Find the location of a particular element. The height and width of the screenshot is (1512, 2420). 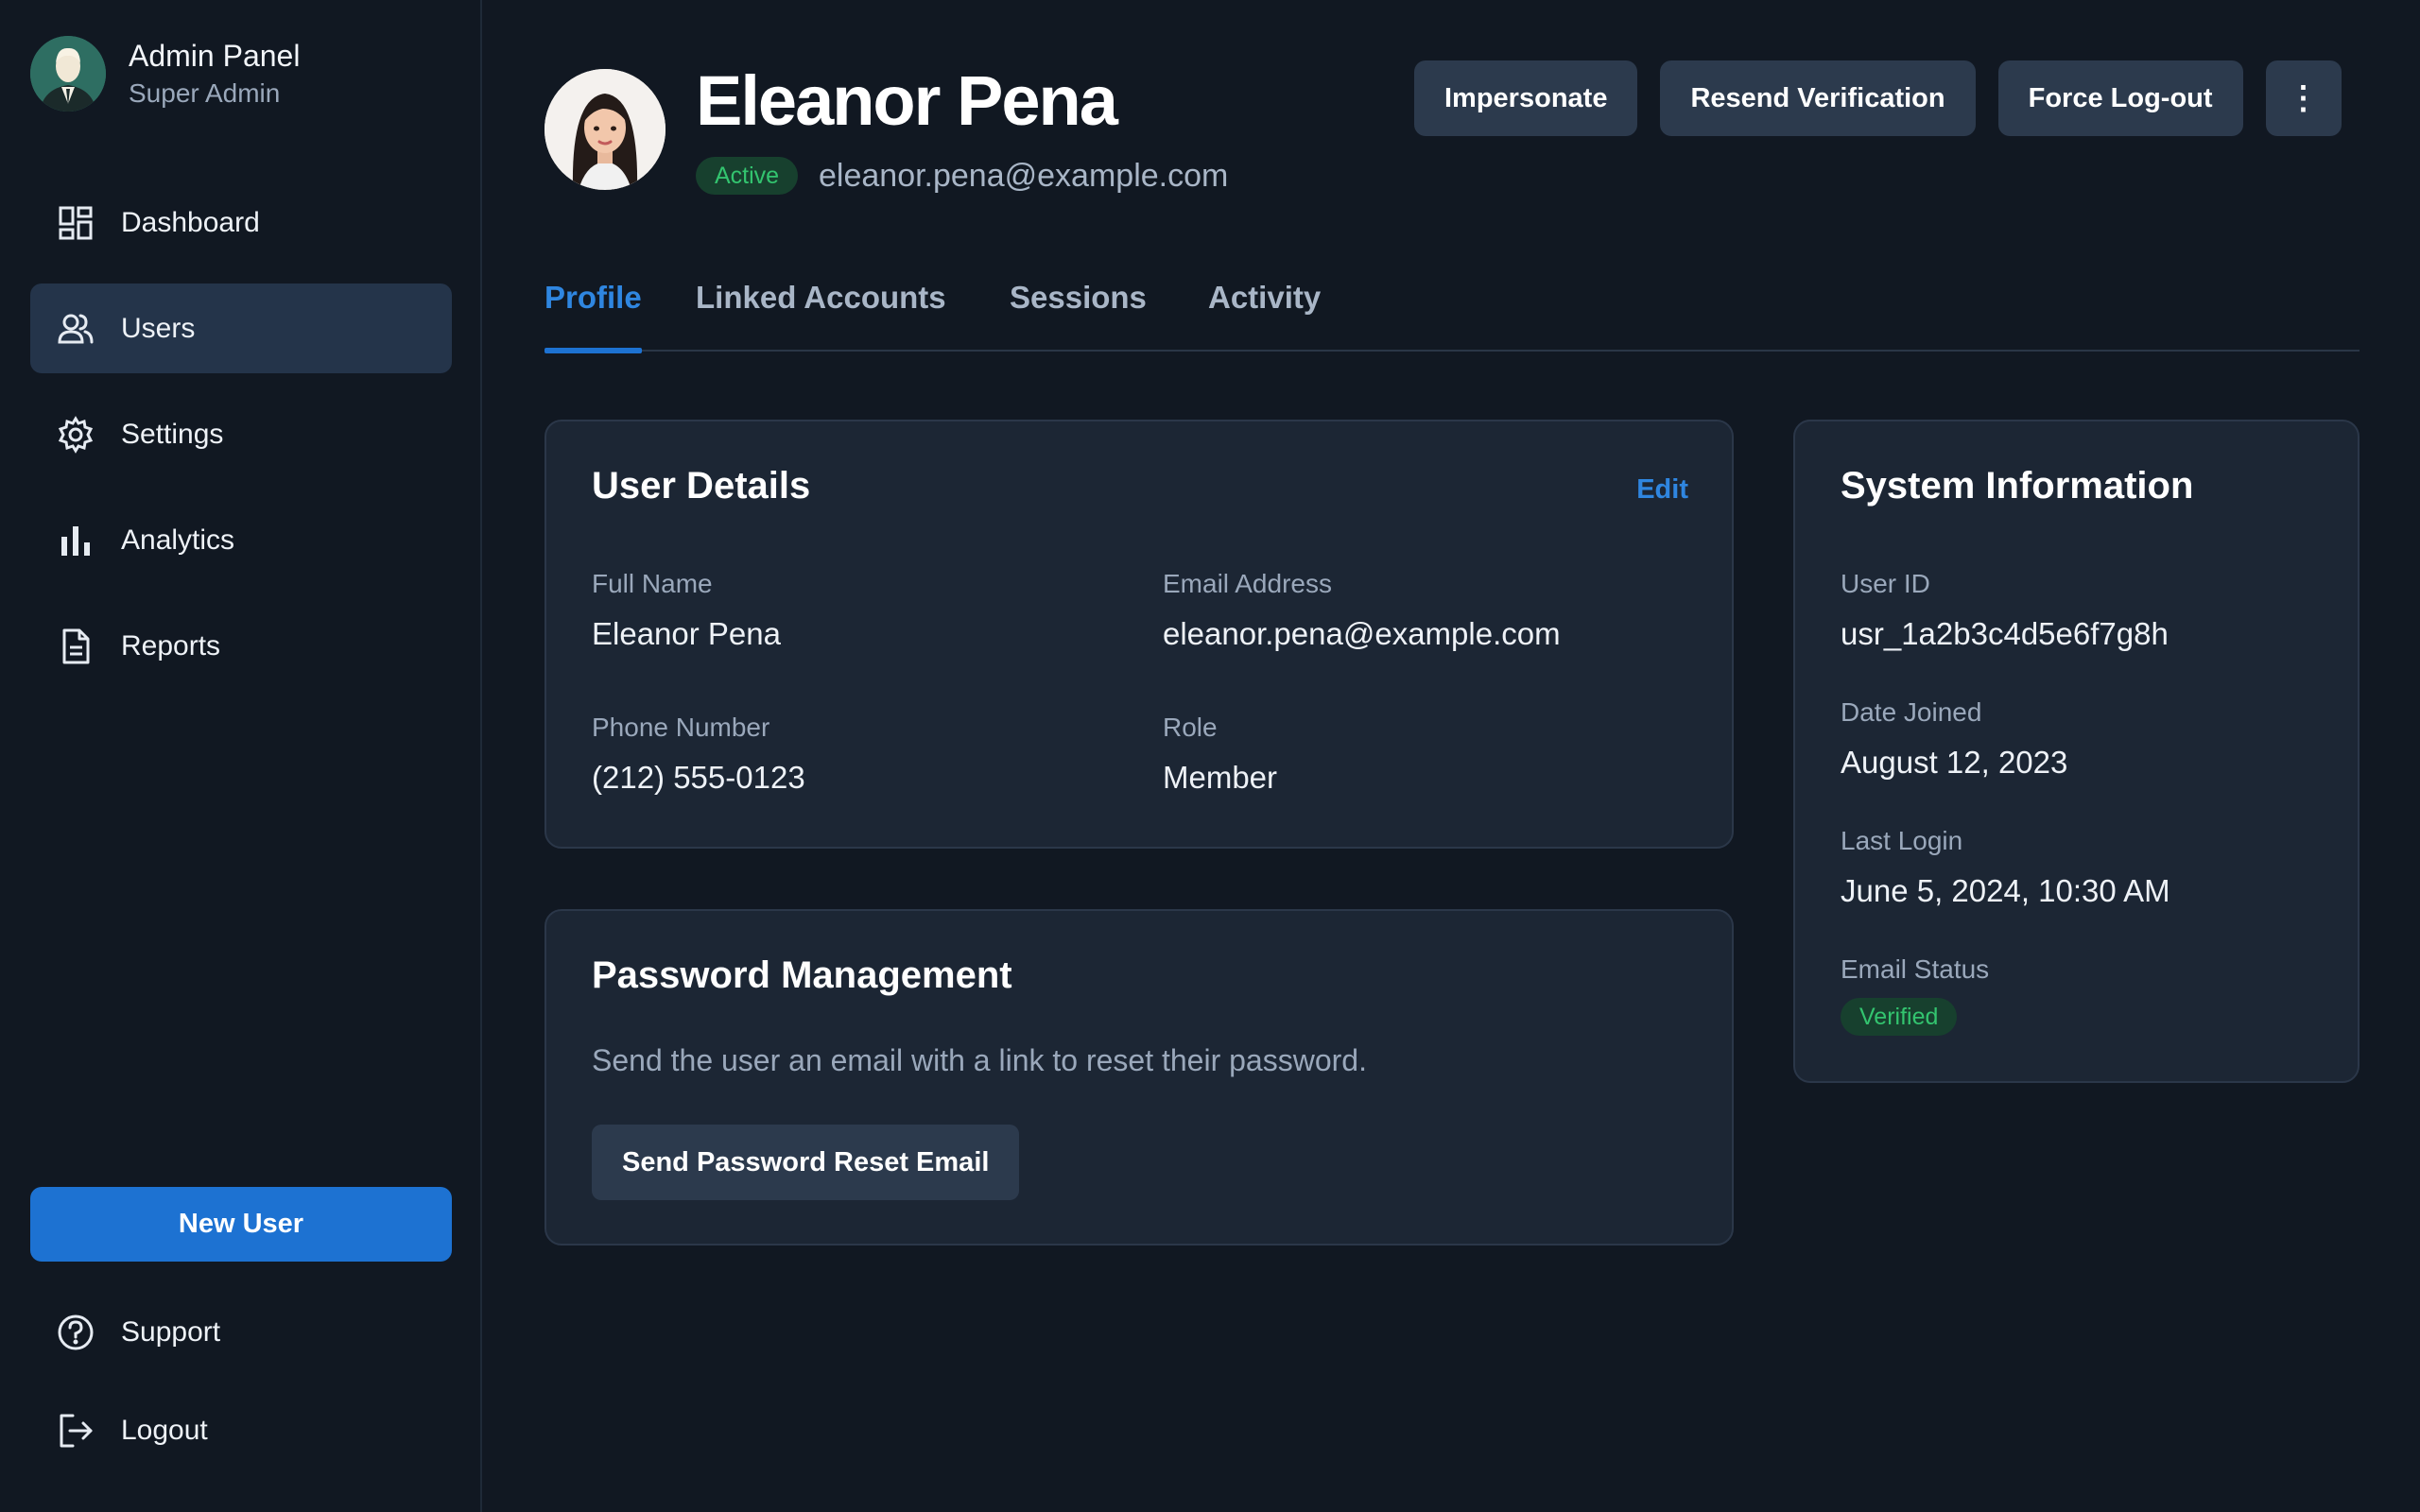

sidebar-item-analytics: Analytics is located at coordinates (241, 540).